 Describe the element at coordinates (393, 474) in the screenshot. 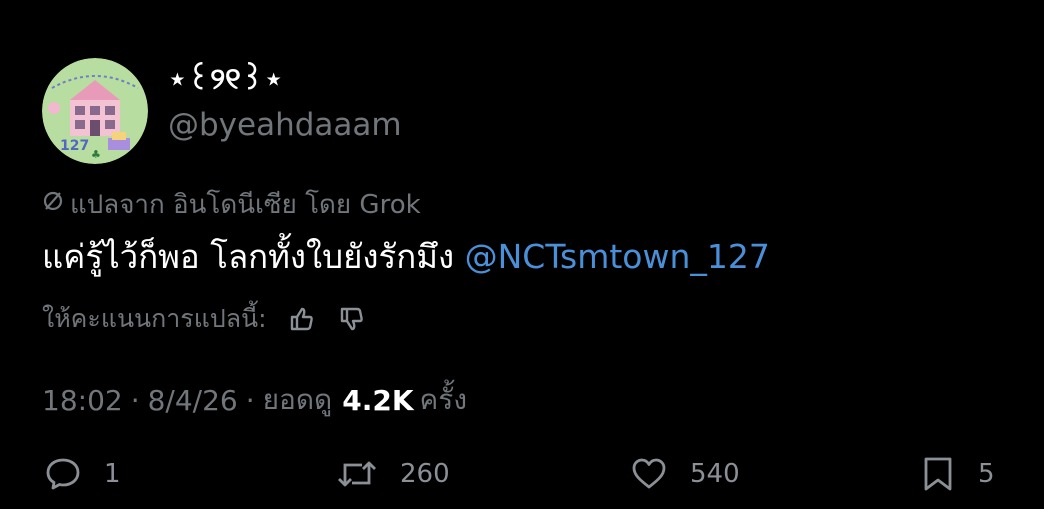

I see `retweet-button: 260` at that location.